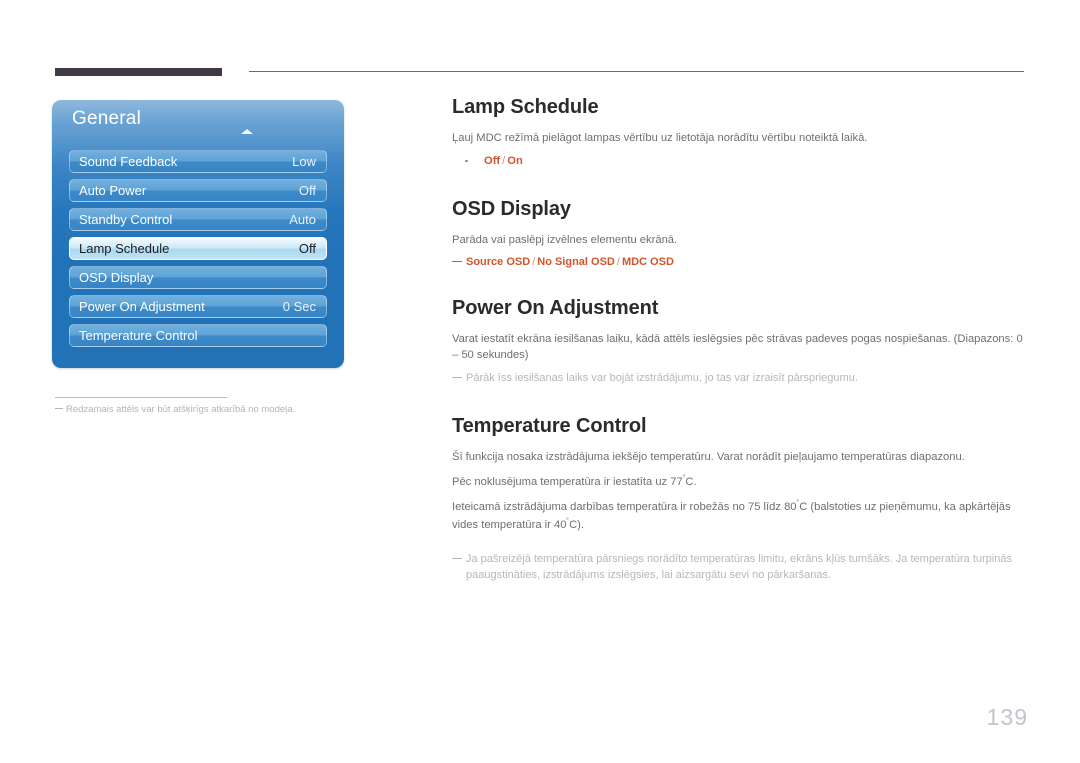  Describe the element at coordinates (142, 306) in the screenshot. I see `osd-row-label: Power On Adjustment` at that location.